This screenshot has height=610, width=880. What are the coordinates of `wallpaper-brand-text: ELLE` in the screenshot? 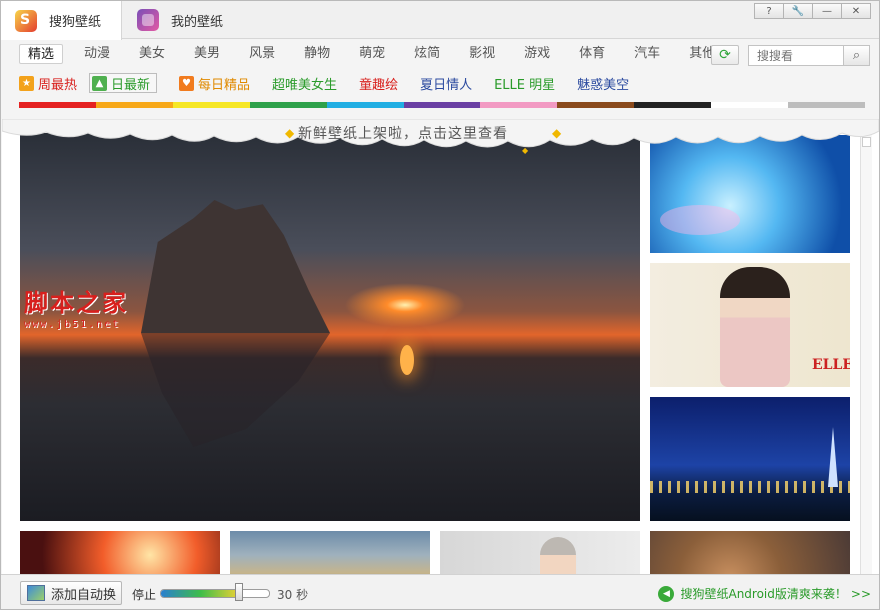 It's located at (831, 365).